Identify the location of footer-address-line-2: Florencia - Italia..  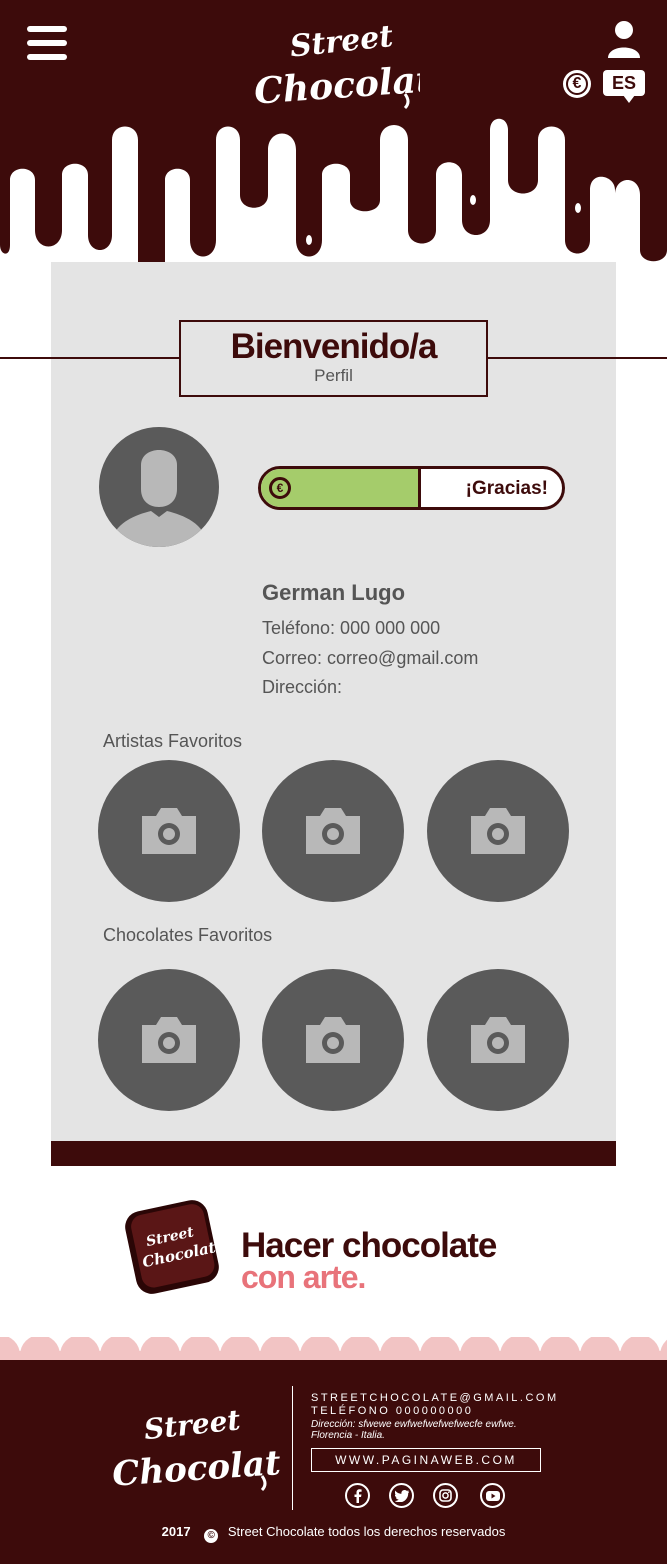
(348, 1435).